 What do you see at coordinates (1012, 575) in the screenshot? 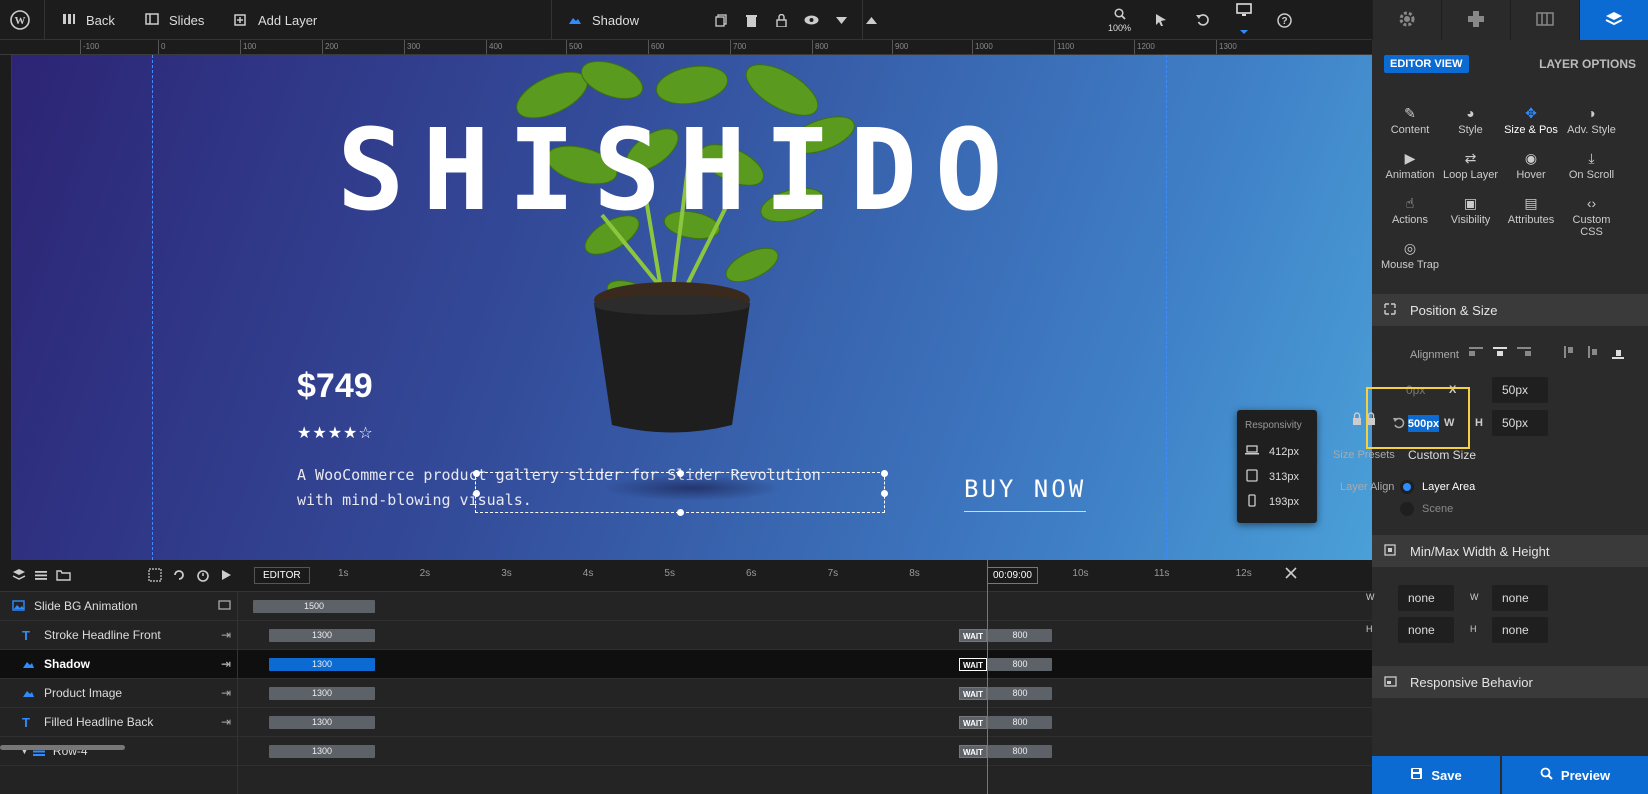
I see `current-time: 00:09:00` at bounding box center [1012, 575].